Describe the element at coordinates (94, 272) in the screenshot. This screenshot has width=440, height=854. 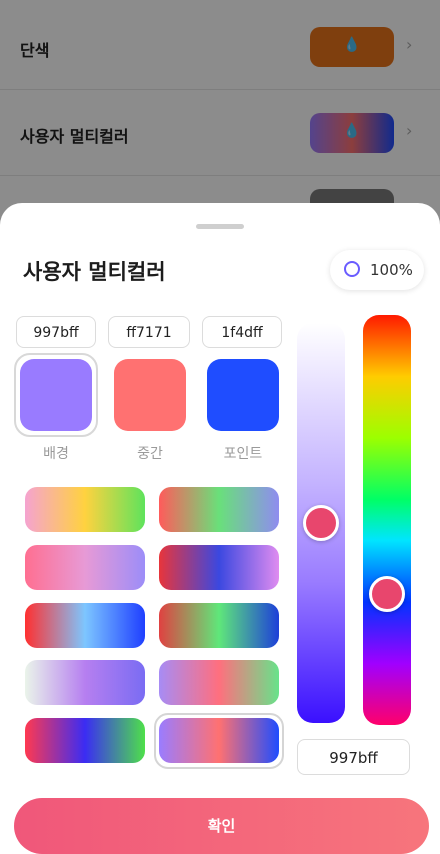
I see `sheet-title: 사용자 멀티컬러` at that location.